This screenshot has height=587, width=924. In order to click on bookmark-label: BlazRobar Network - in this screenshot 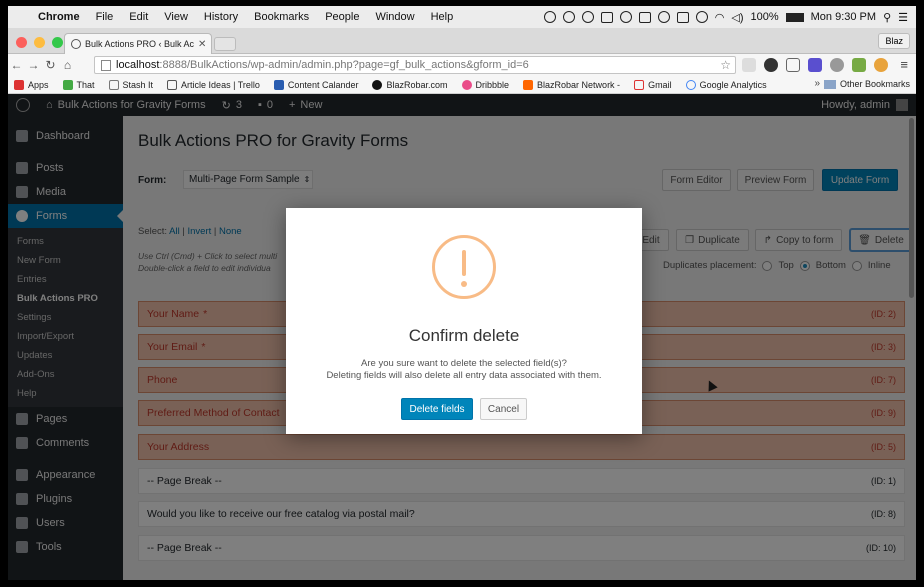, I will do `click(579, 84)`.